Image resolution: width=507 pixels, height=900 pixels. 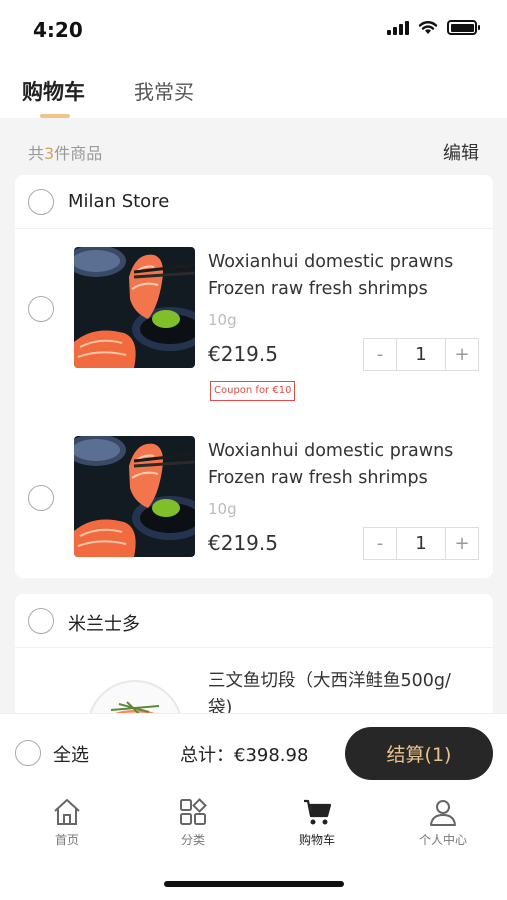 I want to click on tab-cart: 购物车, so click(x=53, y=91).